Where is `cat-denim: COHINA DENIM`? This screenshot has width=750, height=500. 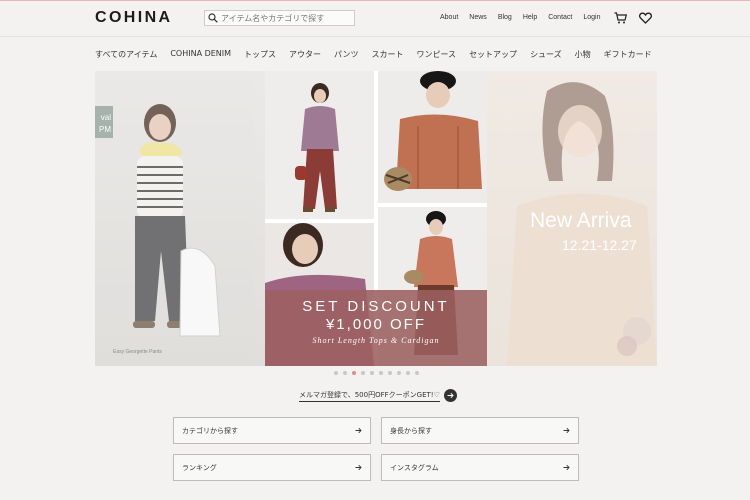
cat-denim: COHINA DENIM is located at coordinates (200, 54).